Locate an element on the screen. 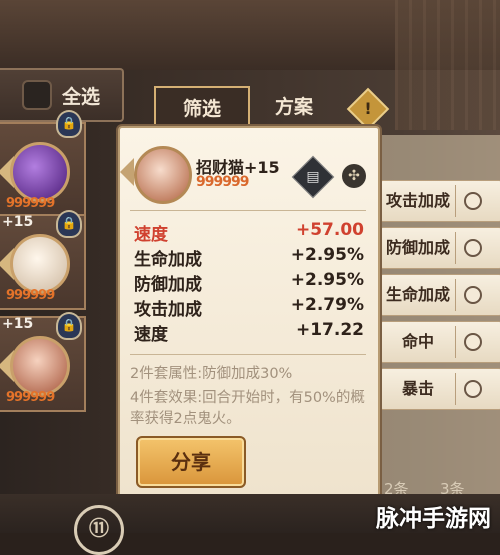  filter-hp: 生命加成 is located at coordinates (440, 295).